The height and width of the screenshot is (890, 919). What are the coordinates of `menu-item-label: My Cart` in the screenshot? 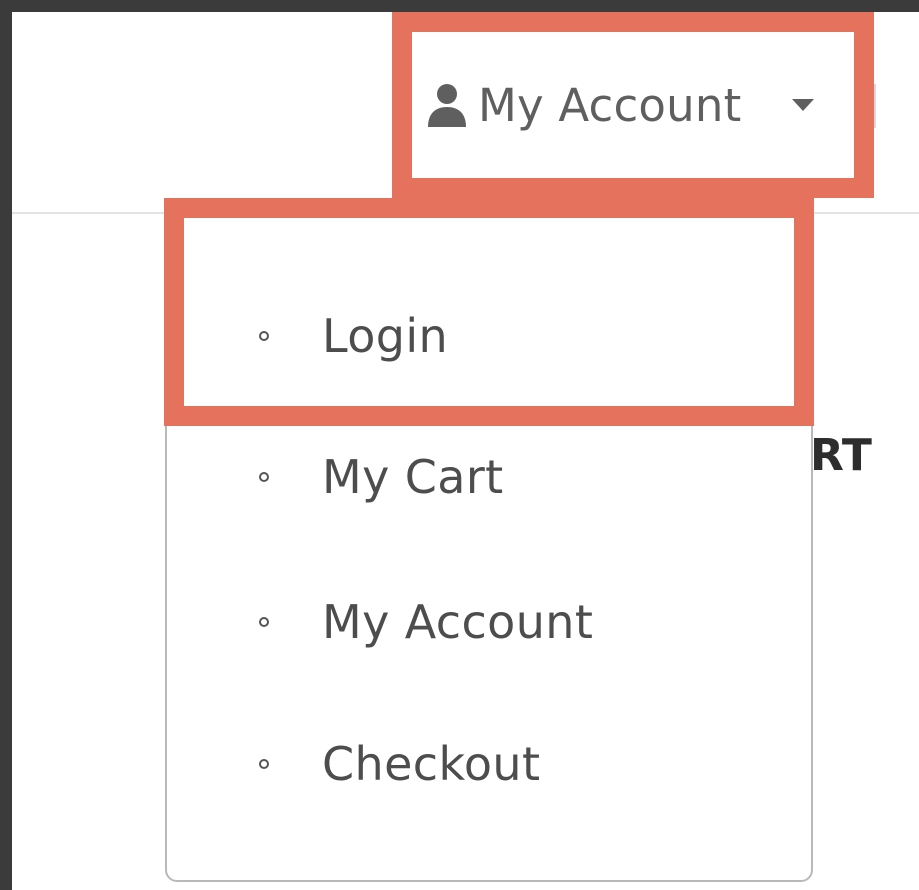 It's located at (413, 477).